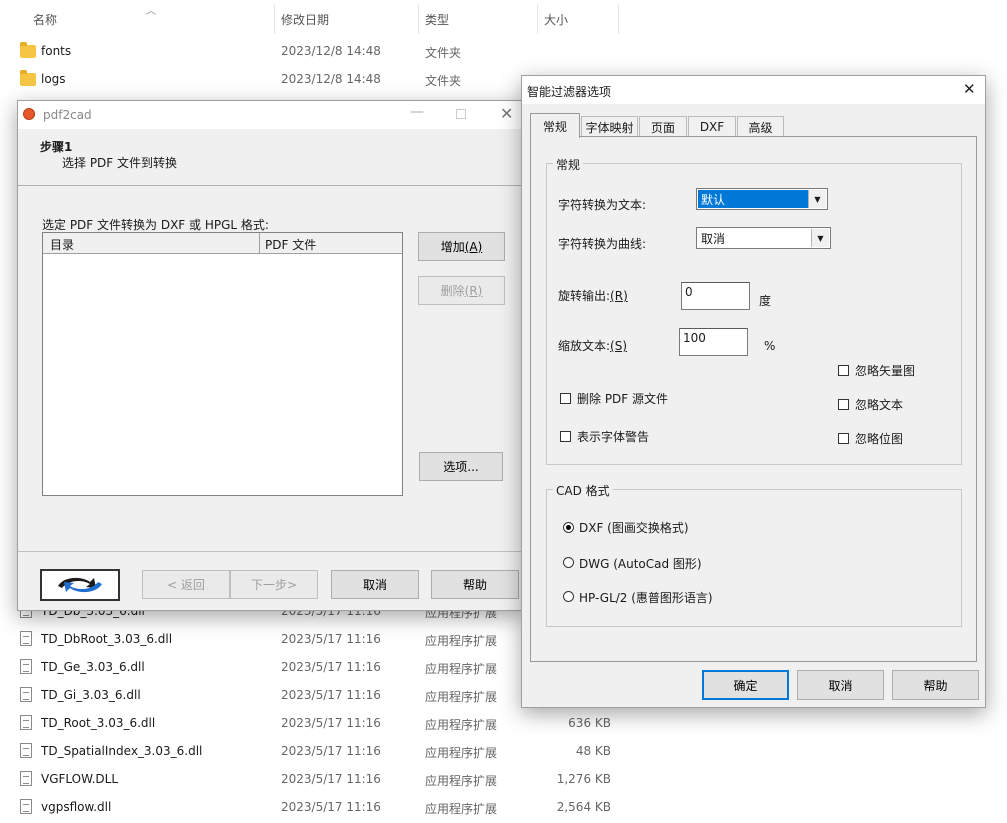 The width and height of the screenshot is (1007, 823). What do you see at coordinates (583, 779) in the screenshot?
I see `file-size: 1,276 KB` at bounding box center [583, 779].